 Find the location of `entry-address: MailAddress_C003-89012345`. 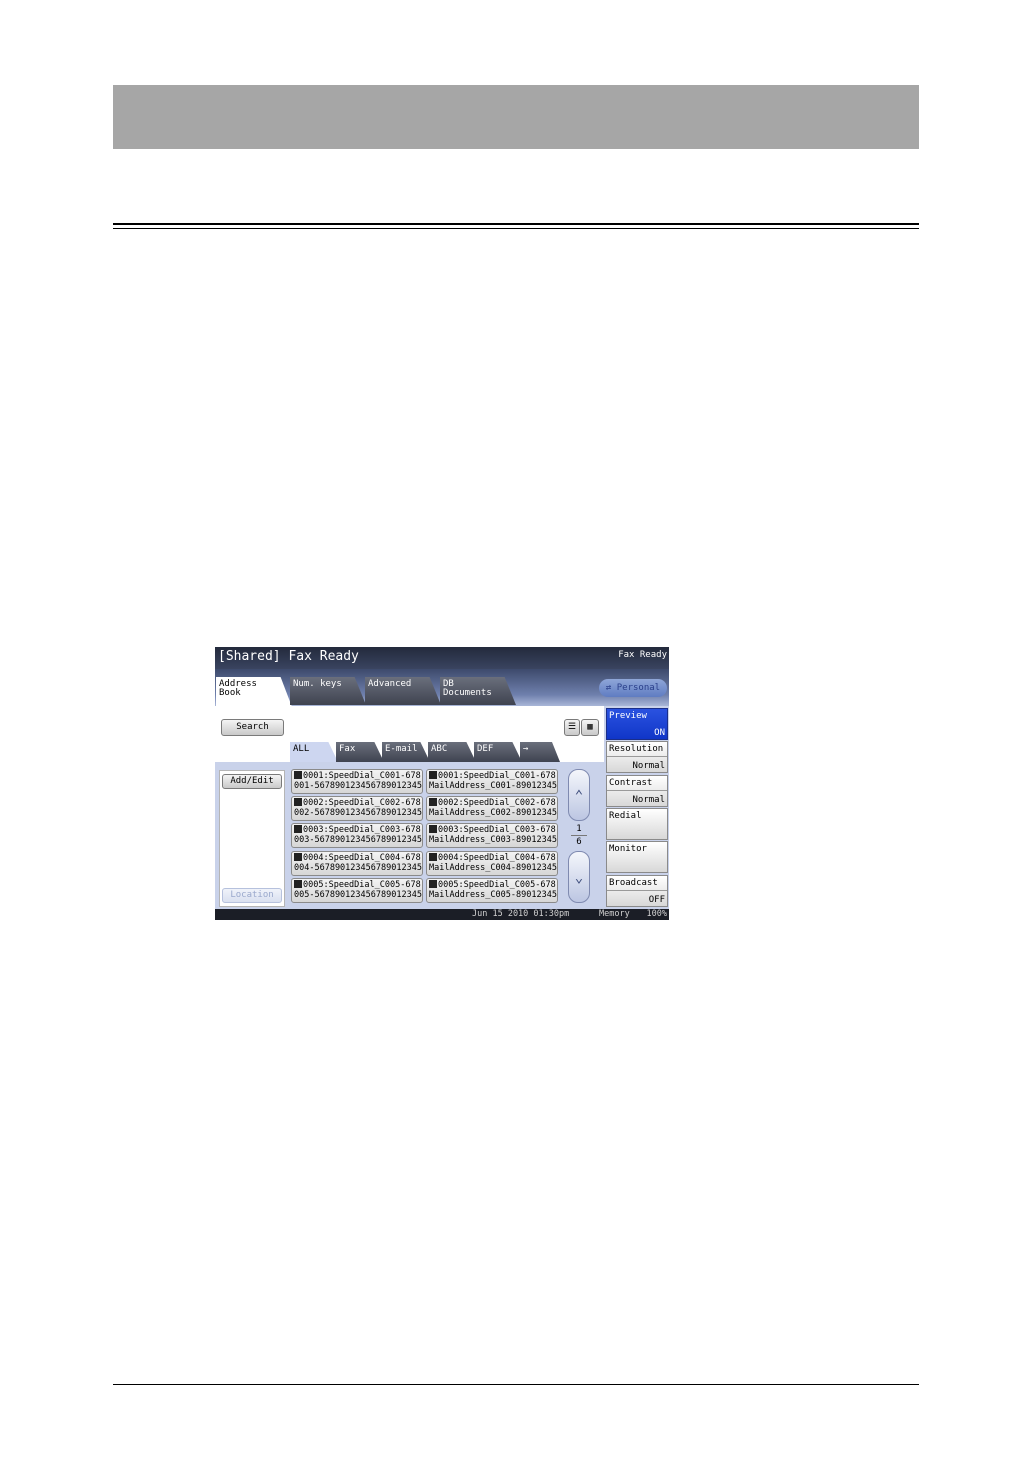

entry-address: MailAddress_C003-89012345 is located at coordinates (493, 840).